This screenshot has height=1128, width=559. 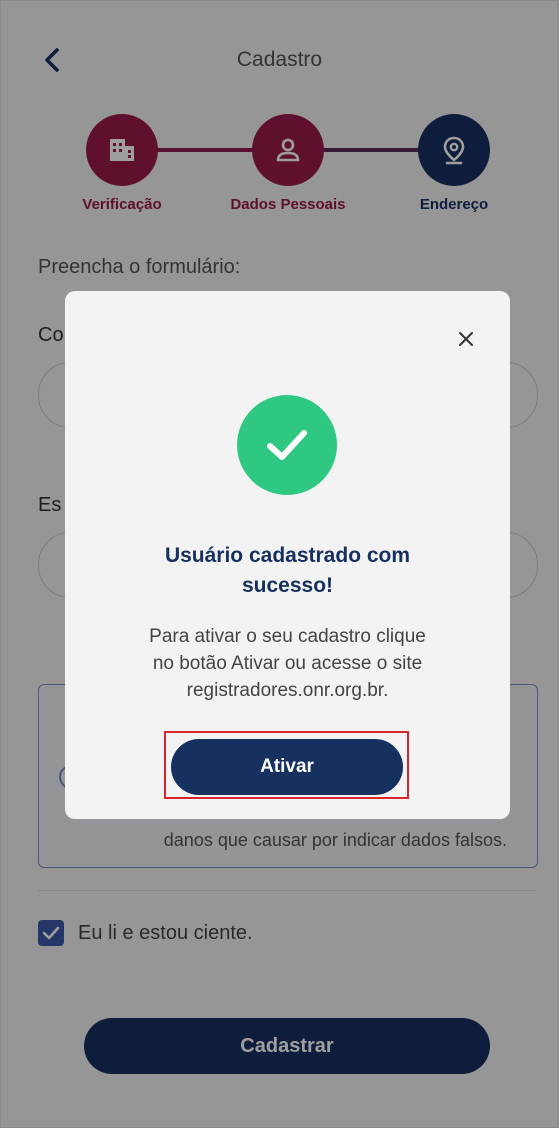 I want to click on check-circle-icon, so click(x=287, y=445).